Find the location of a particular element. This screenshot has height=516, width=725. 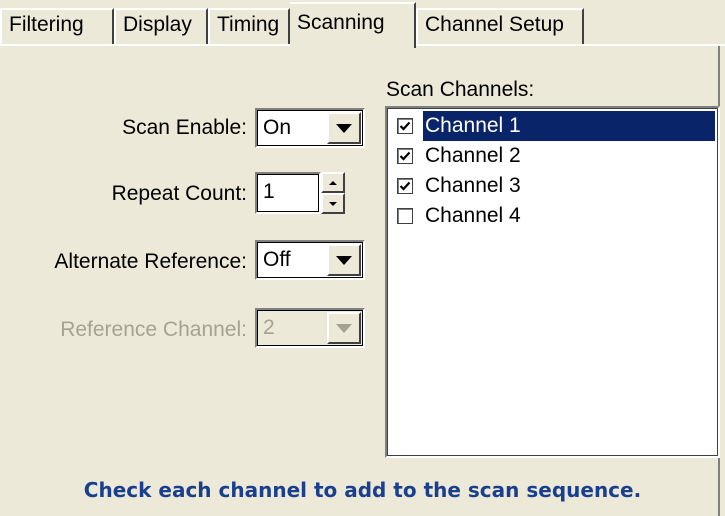

tab-scanning: Scanning is located at coordinates (353, 25).